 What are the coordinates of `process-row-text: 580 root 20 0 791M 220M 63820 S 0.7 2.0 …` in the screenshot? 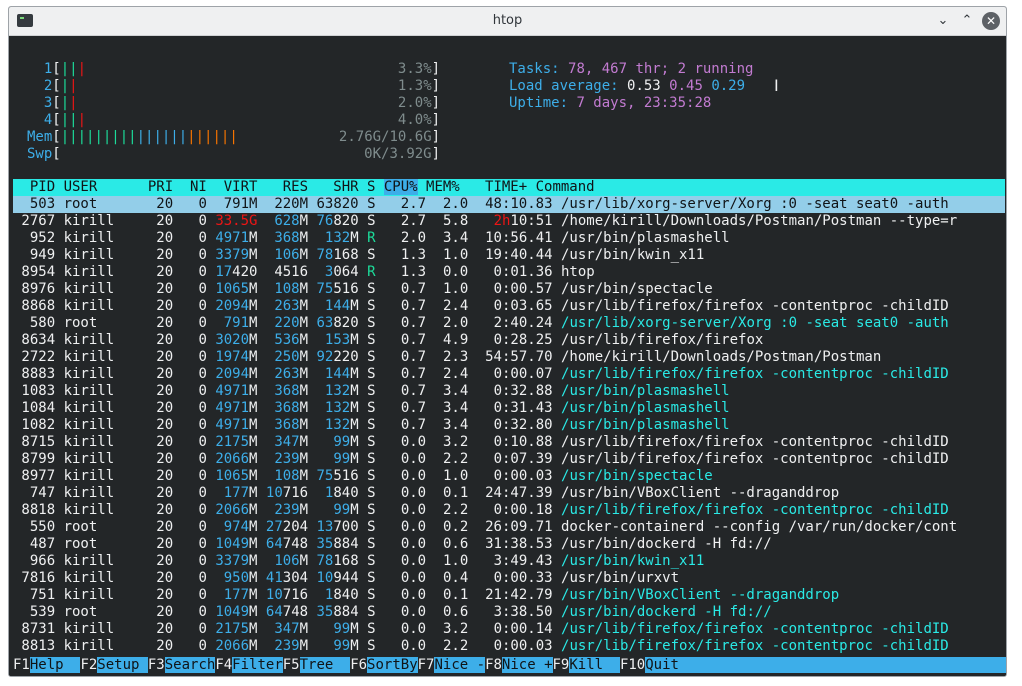 It's located at (509, 323).